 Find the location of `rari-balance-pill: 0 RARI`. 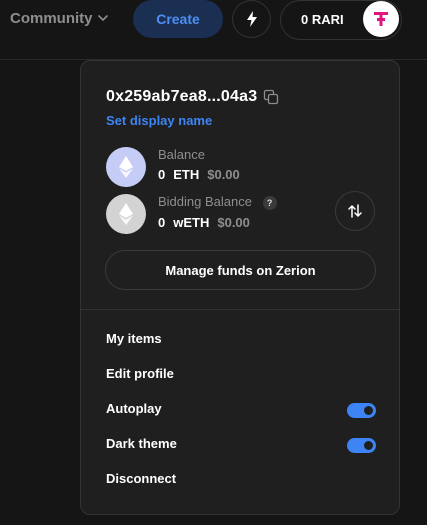

rari-balance-pill: 0 RARI is located at coordinates (341, 20).